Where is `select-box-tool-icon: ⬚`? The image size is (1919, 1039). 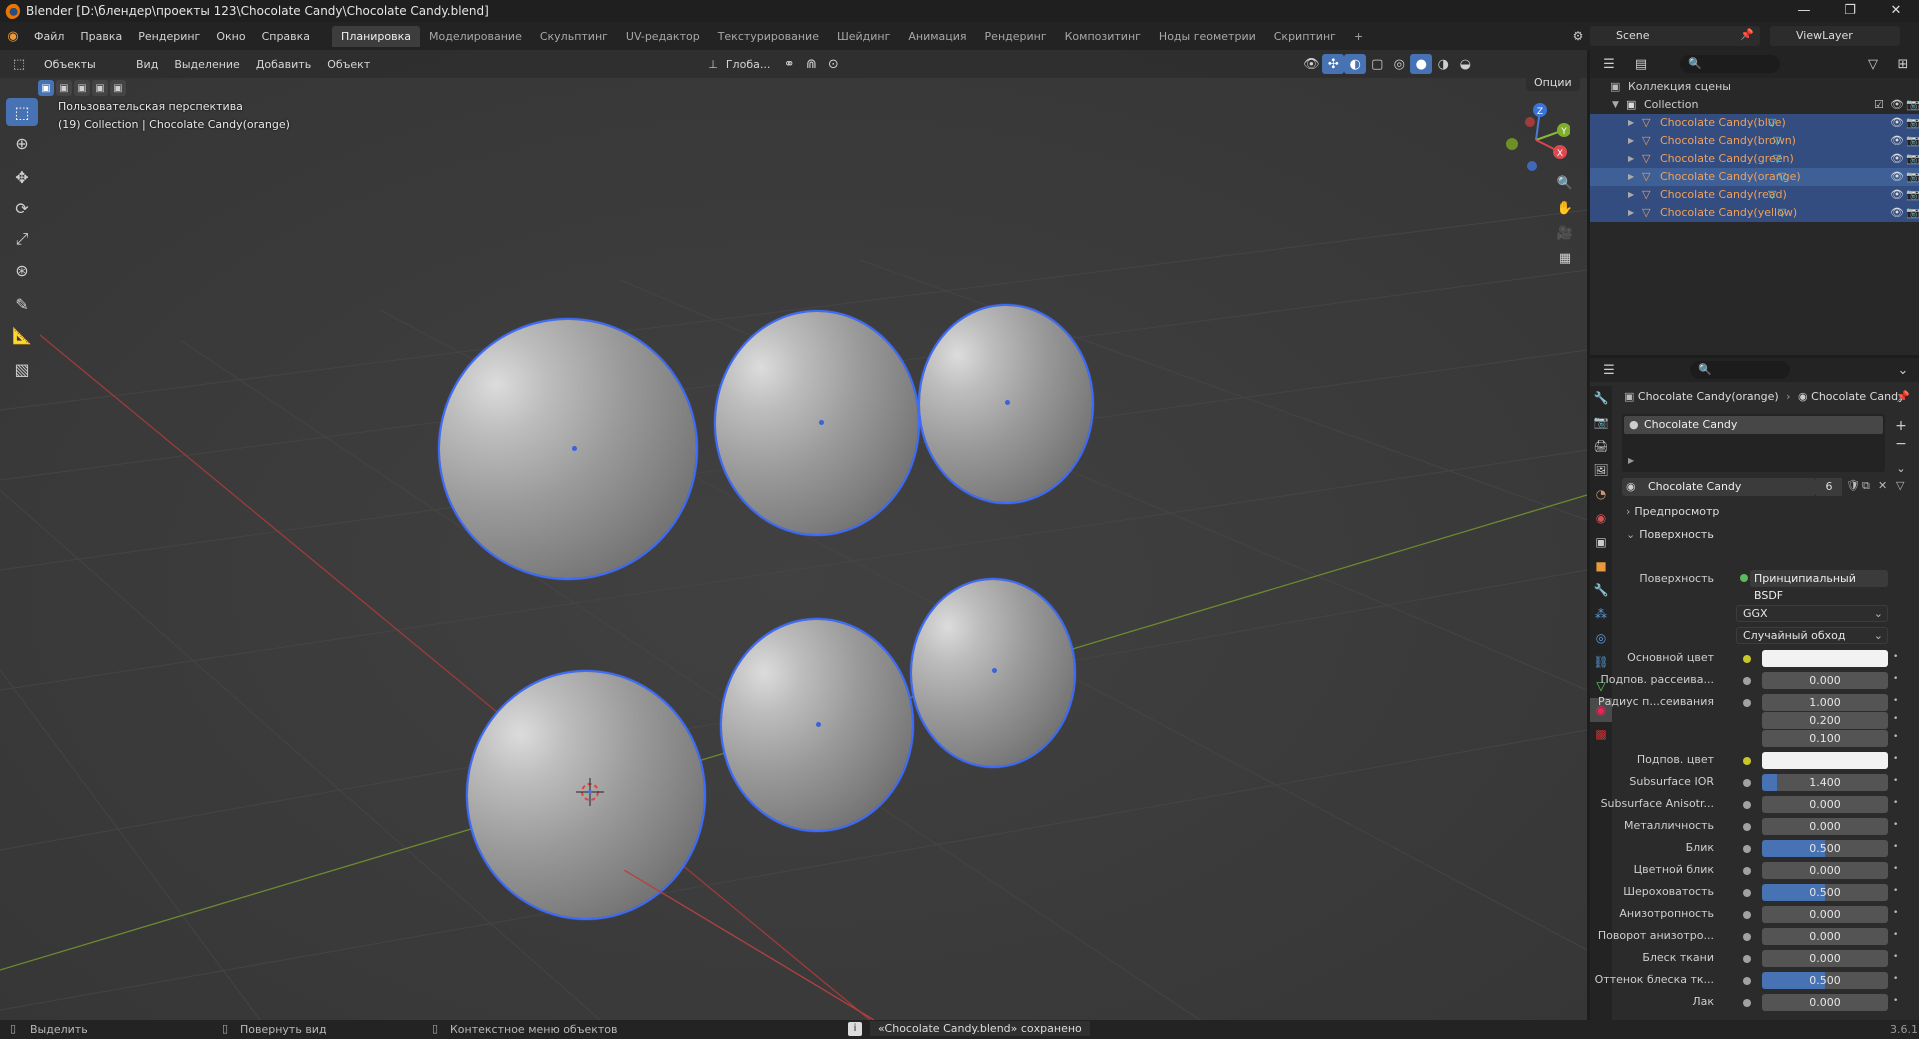
select-box-tool-icon: ⬚ is located at coordinates (22, 112).